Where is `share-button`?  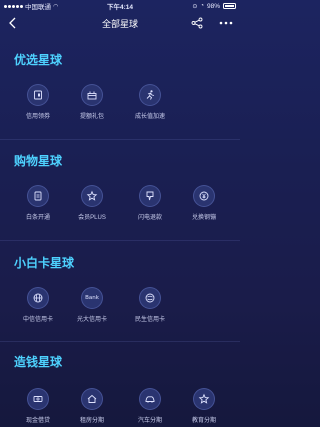
share-button is located at coordinates (197, 23).